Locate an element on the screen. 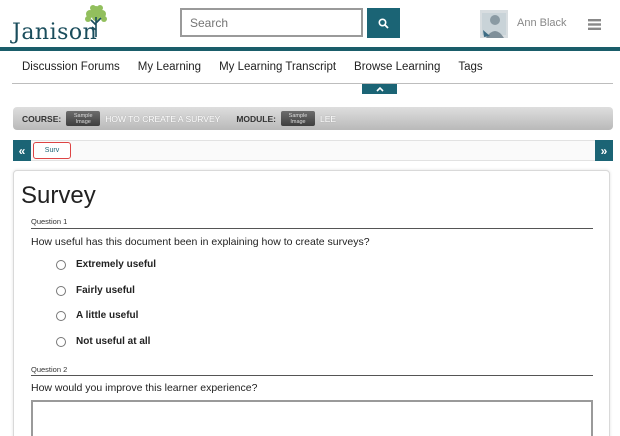 The height and width of the screenshot is (436, 620). avatar is located at coordinates (494, 24).